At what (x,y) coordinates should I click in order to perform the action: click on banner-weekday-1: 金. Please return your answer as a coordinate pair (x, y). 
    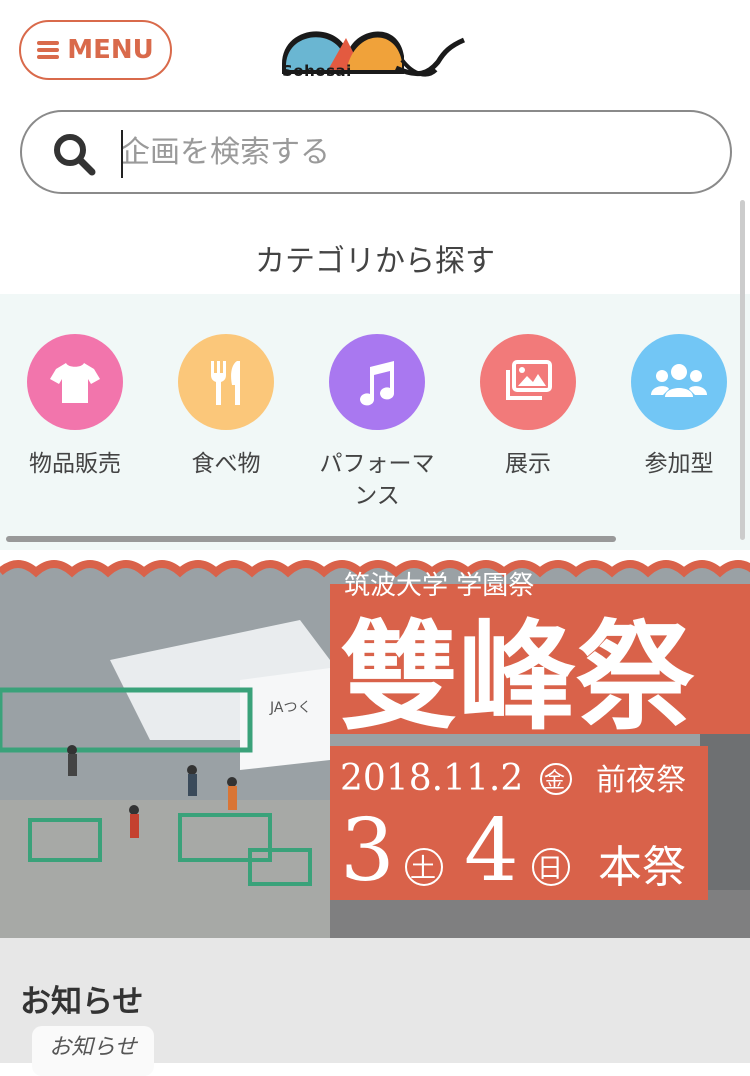
    Looking at the image, I should click on (554, 780).